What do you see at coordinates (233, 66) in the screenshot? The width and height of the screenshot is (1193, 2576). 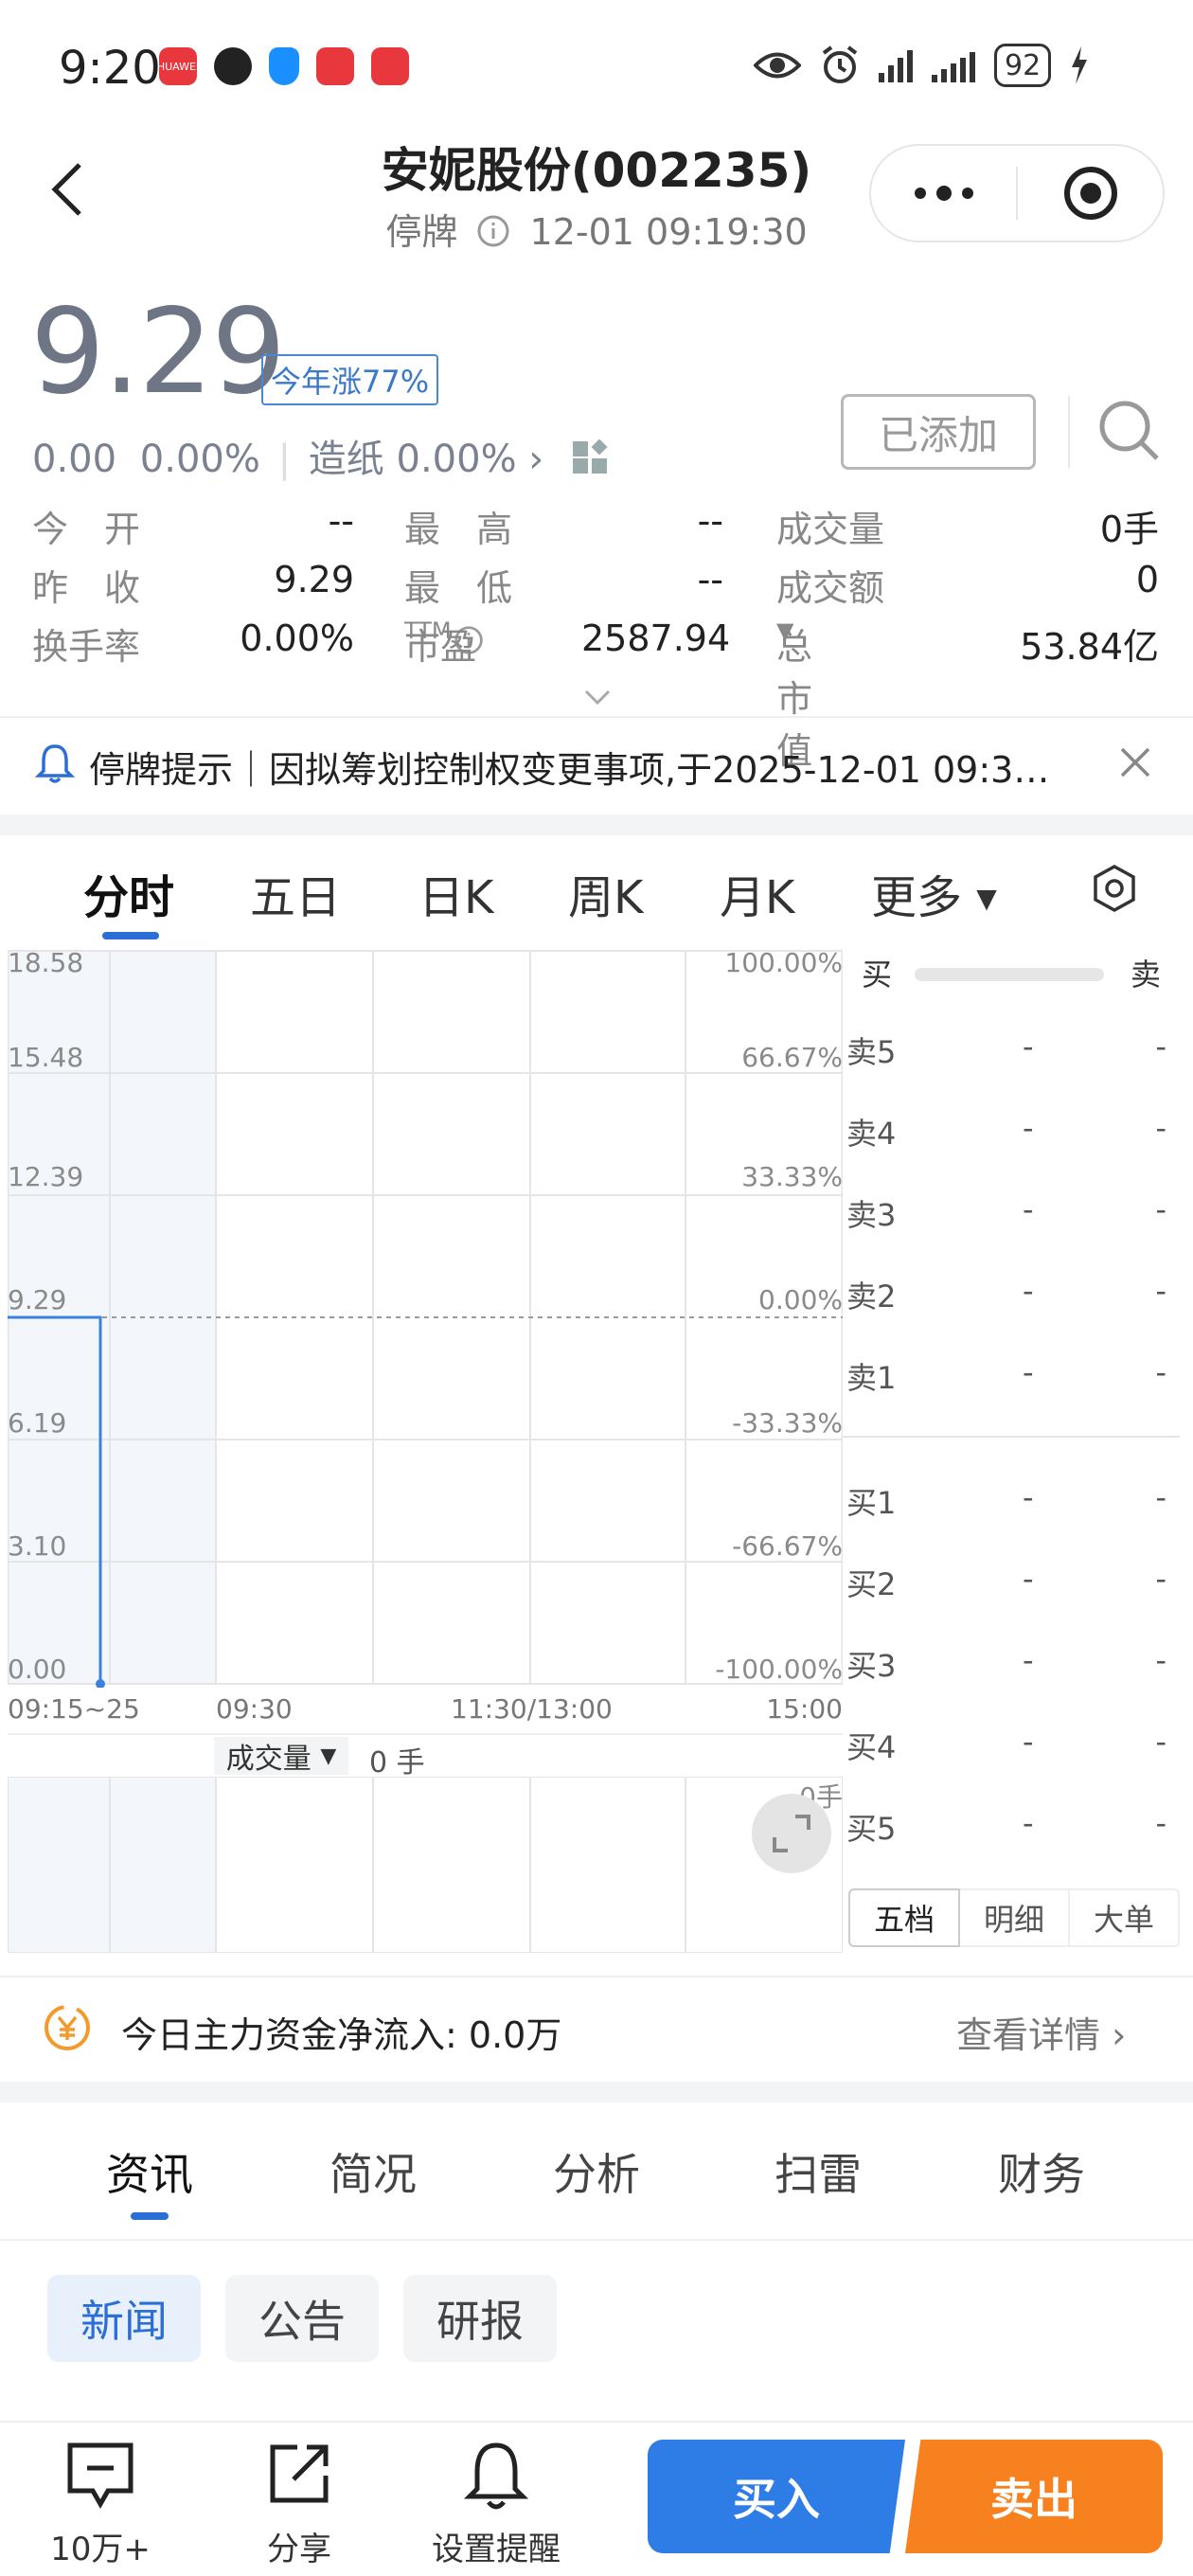 I see `avatar-app-icon` at bounding box center [233, 66].